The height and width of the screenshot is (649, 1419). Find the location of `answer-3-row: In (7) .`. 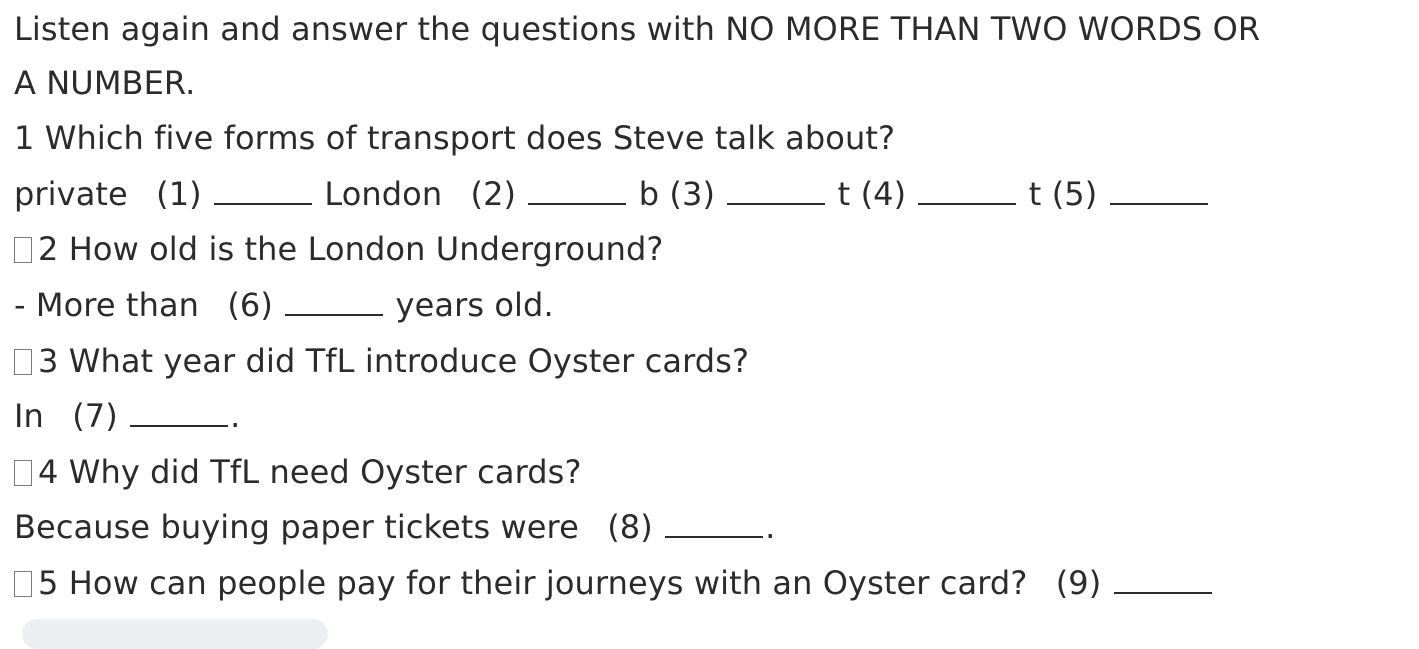

answer-3-row: In (7) . is located at coordinates (714, 417).